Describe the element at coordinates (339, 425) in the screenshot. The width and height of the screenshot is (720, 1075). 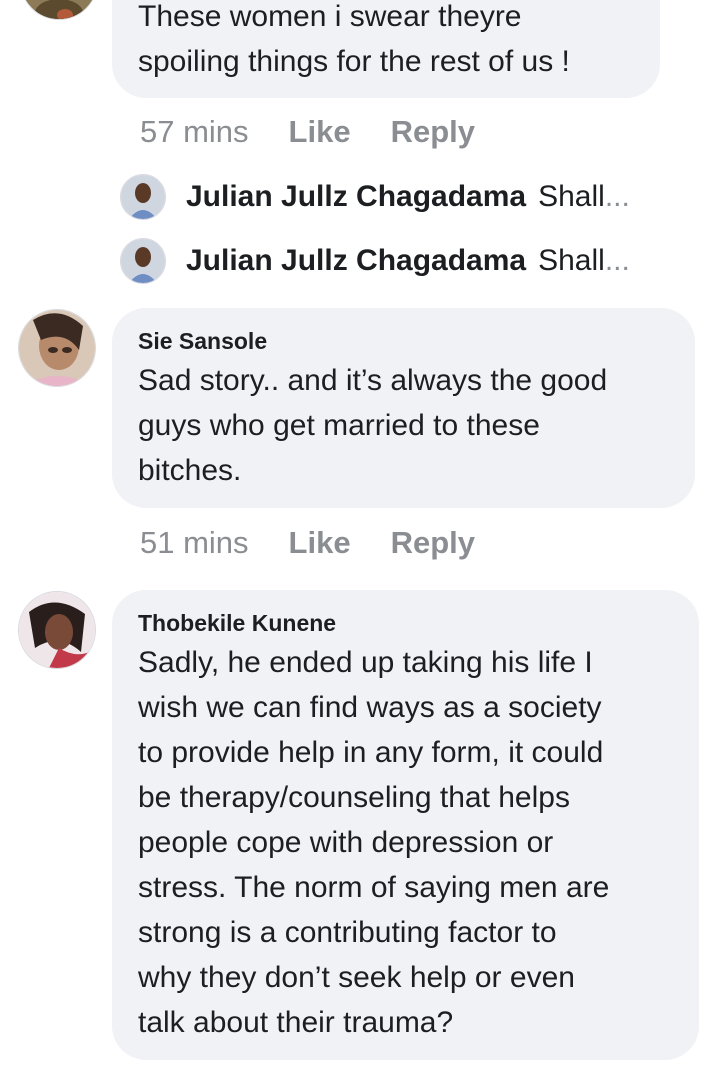
I see `comment-text-line: guys who get married to these` at that location.